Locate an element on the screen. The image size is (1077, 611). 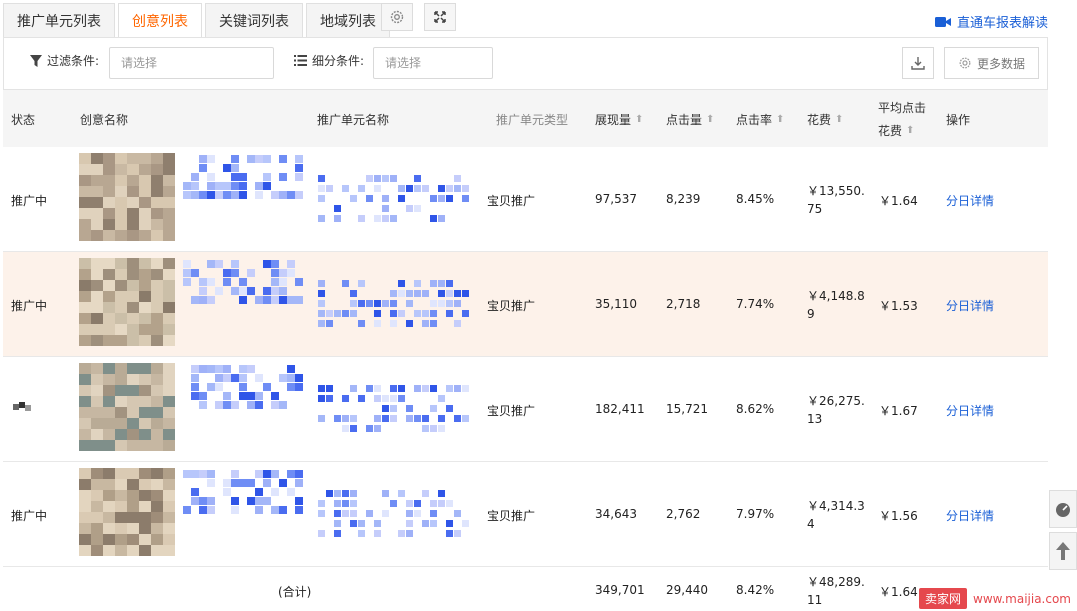
download-button is located at coordinates (918, 63).